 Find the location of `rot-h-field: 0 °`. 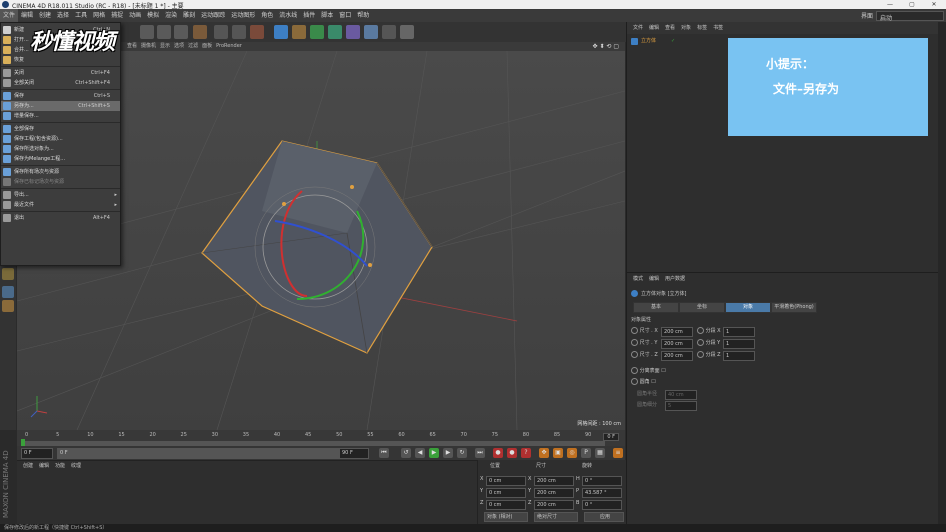

rot-h-field: 0 ° is located at coordinates (602, 481).